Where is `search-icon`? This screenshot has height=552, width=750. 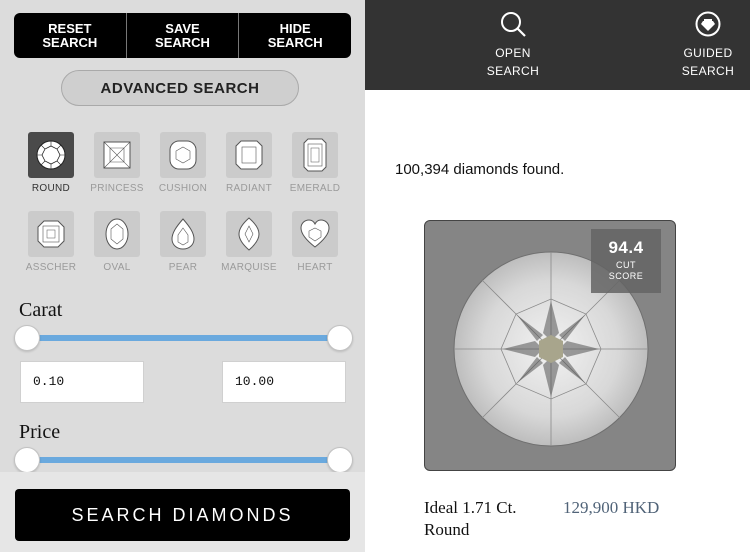
search-icon is located at coordinates (513, 24).